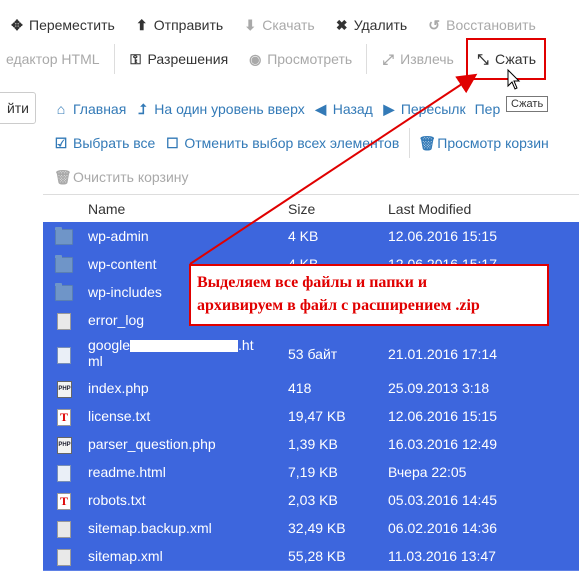  I want to click on file-size: 418, so click(300, 388).